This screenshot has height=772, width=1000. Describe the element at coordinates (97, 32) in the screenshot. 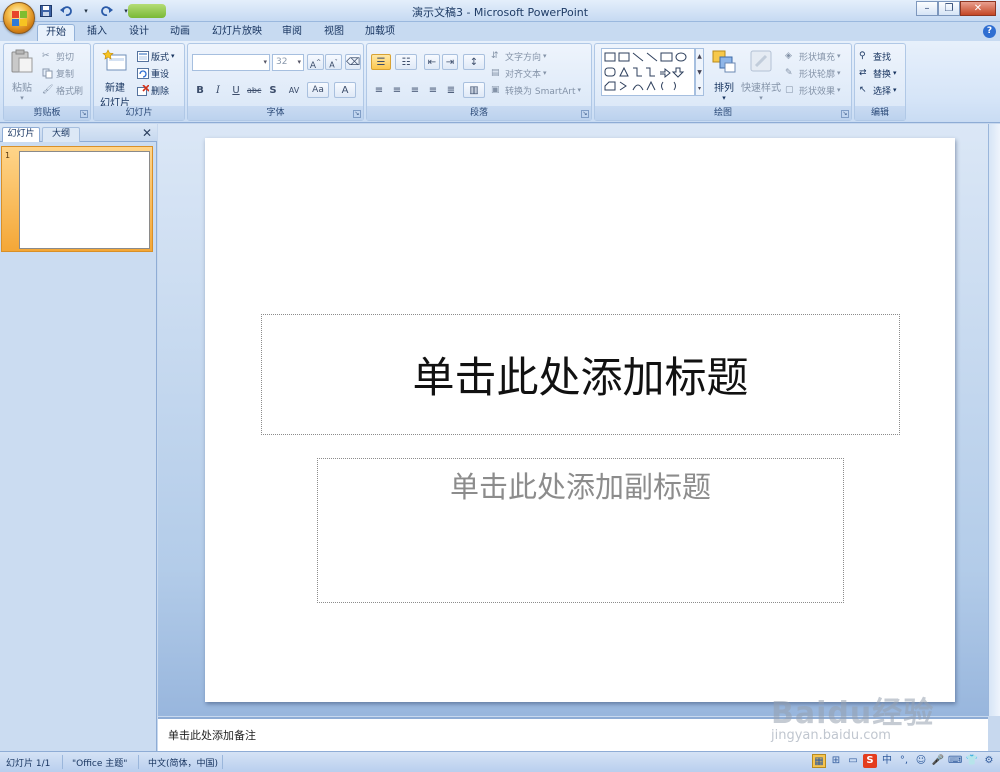

I see `tab-insert: 插入` at that location.